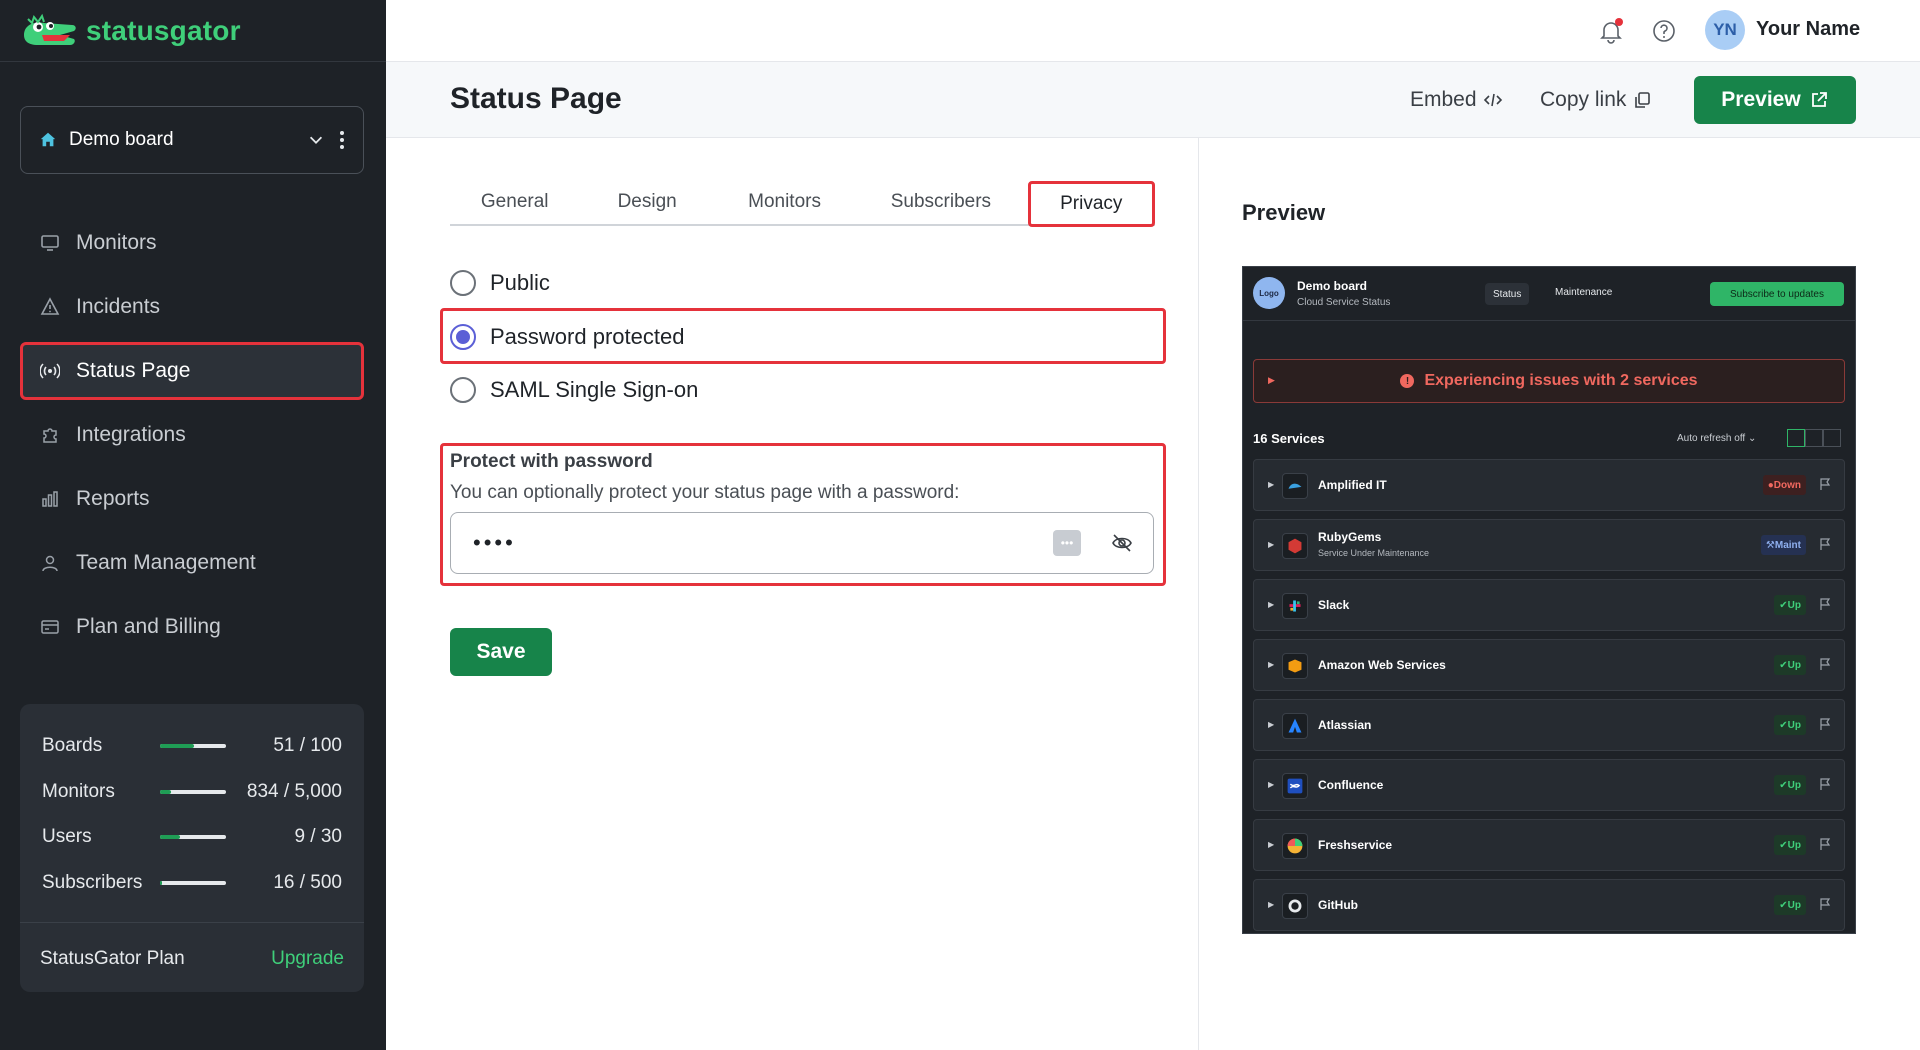 The height and width of the screenshot is (1050, 1920). What do you see at coordinates (342, 140) in the screenshot?
I see `more-vertical-icon` at bounding box center [342, 140].